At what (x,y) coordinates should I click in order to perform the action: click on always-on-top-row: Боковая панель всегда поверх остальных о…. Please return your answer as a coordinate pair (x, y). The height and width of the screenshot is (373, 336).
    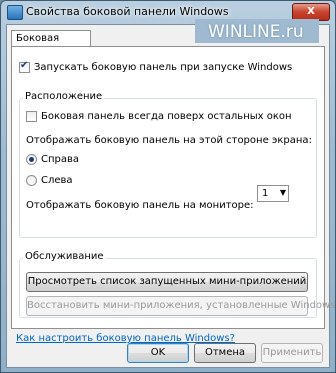
    Looking at the image, I should click on (159, 117).